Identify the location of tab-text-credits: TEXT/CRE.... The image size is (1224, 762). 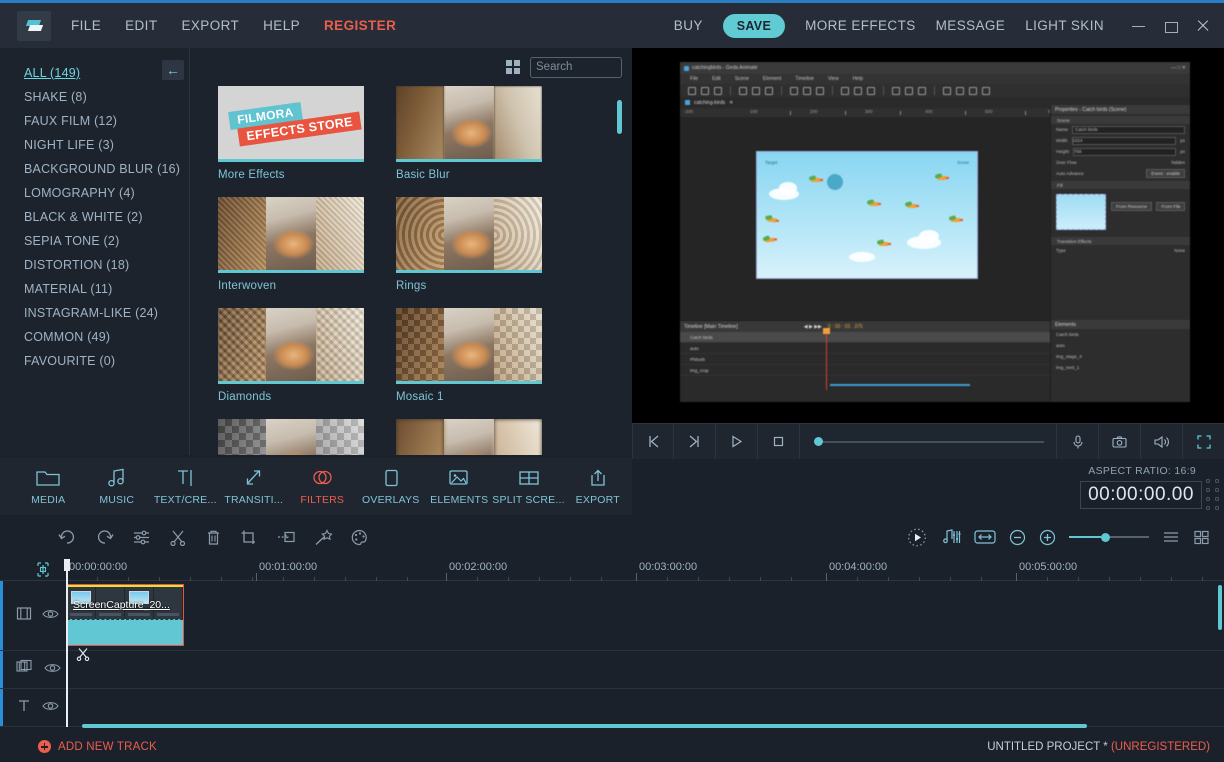
(185, 487).